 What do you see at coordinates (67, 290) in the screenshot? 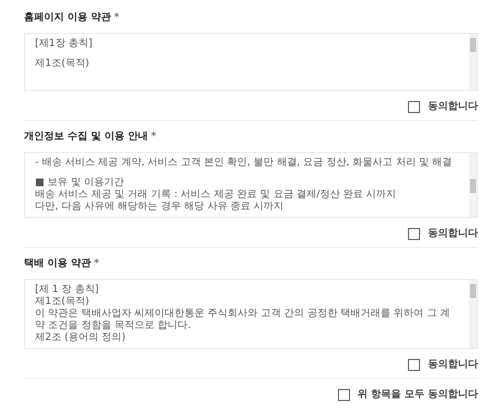
I see `terms-text: [제 1 장 총칙]` at bounding box center [67, 290].